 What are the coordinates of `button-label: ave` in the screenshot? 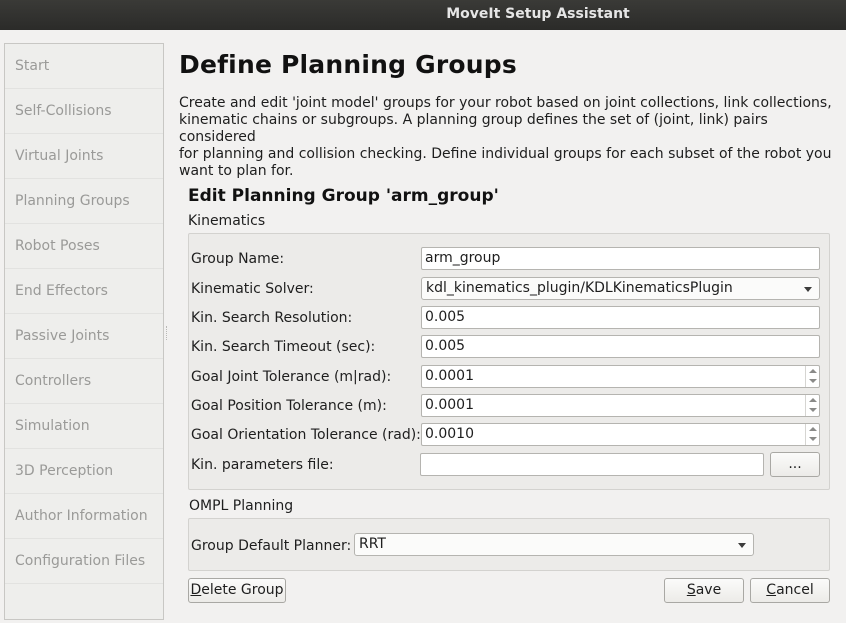 It's located at (708, 590).